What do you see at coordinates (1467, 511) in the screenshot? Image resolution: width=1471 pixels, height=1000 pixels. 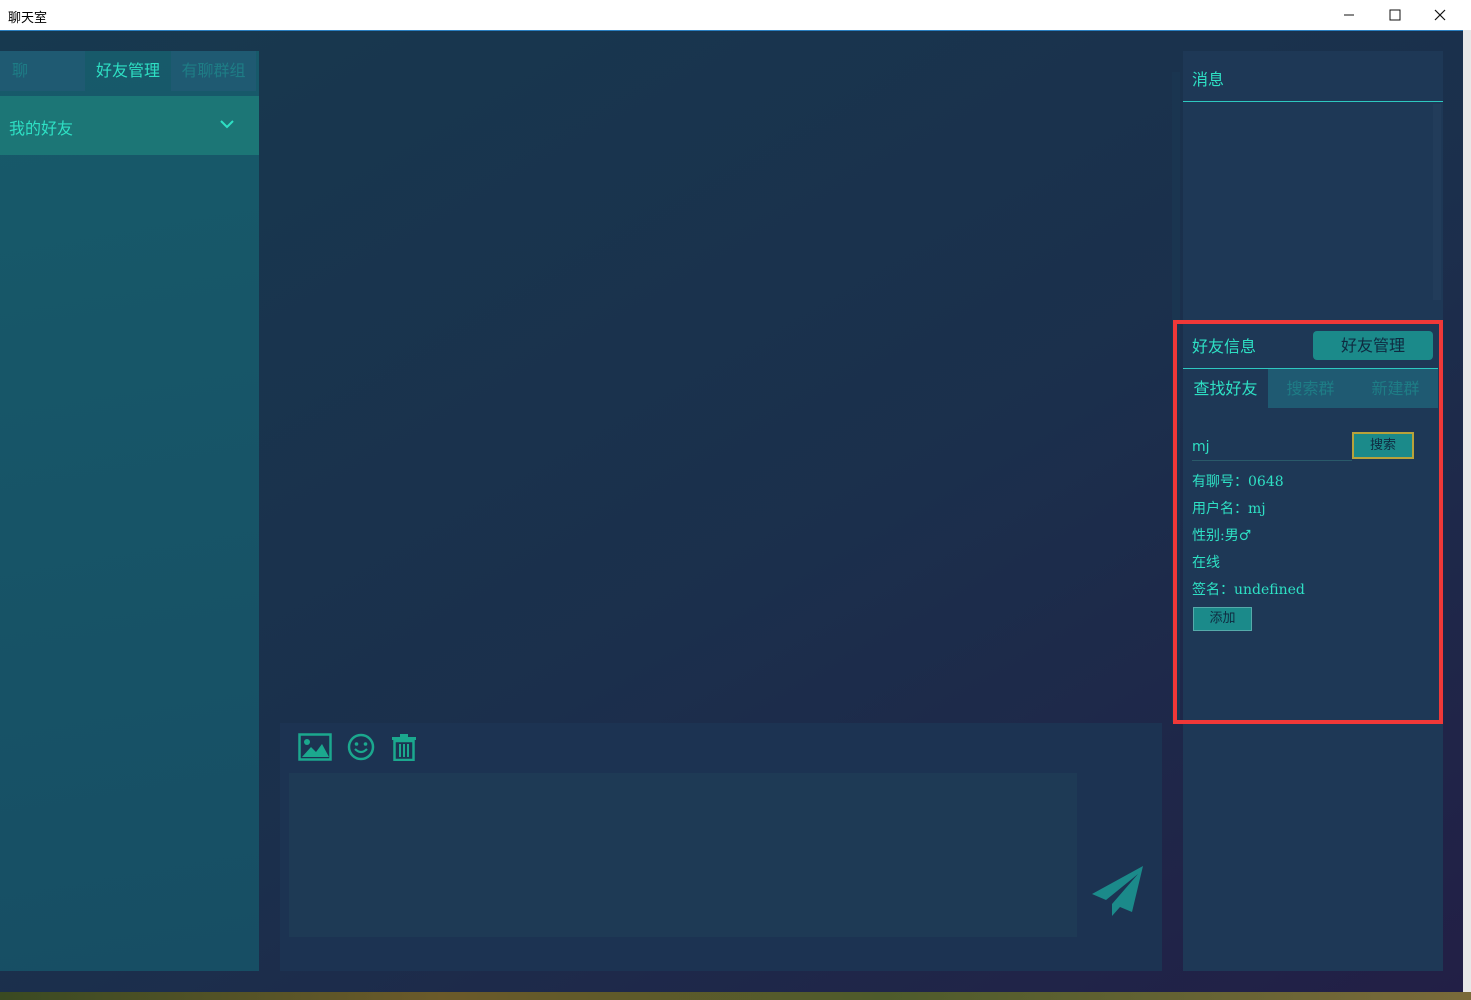 I see `desktop-background` at bounding box center [1467, 511].